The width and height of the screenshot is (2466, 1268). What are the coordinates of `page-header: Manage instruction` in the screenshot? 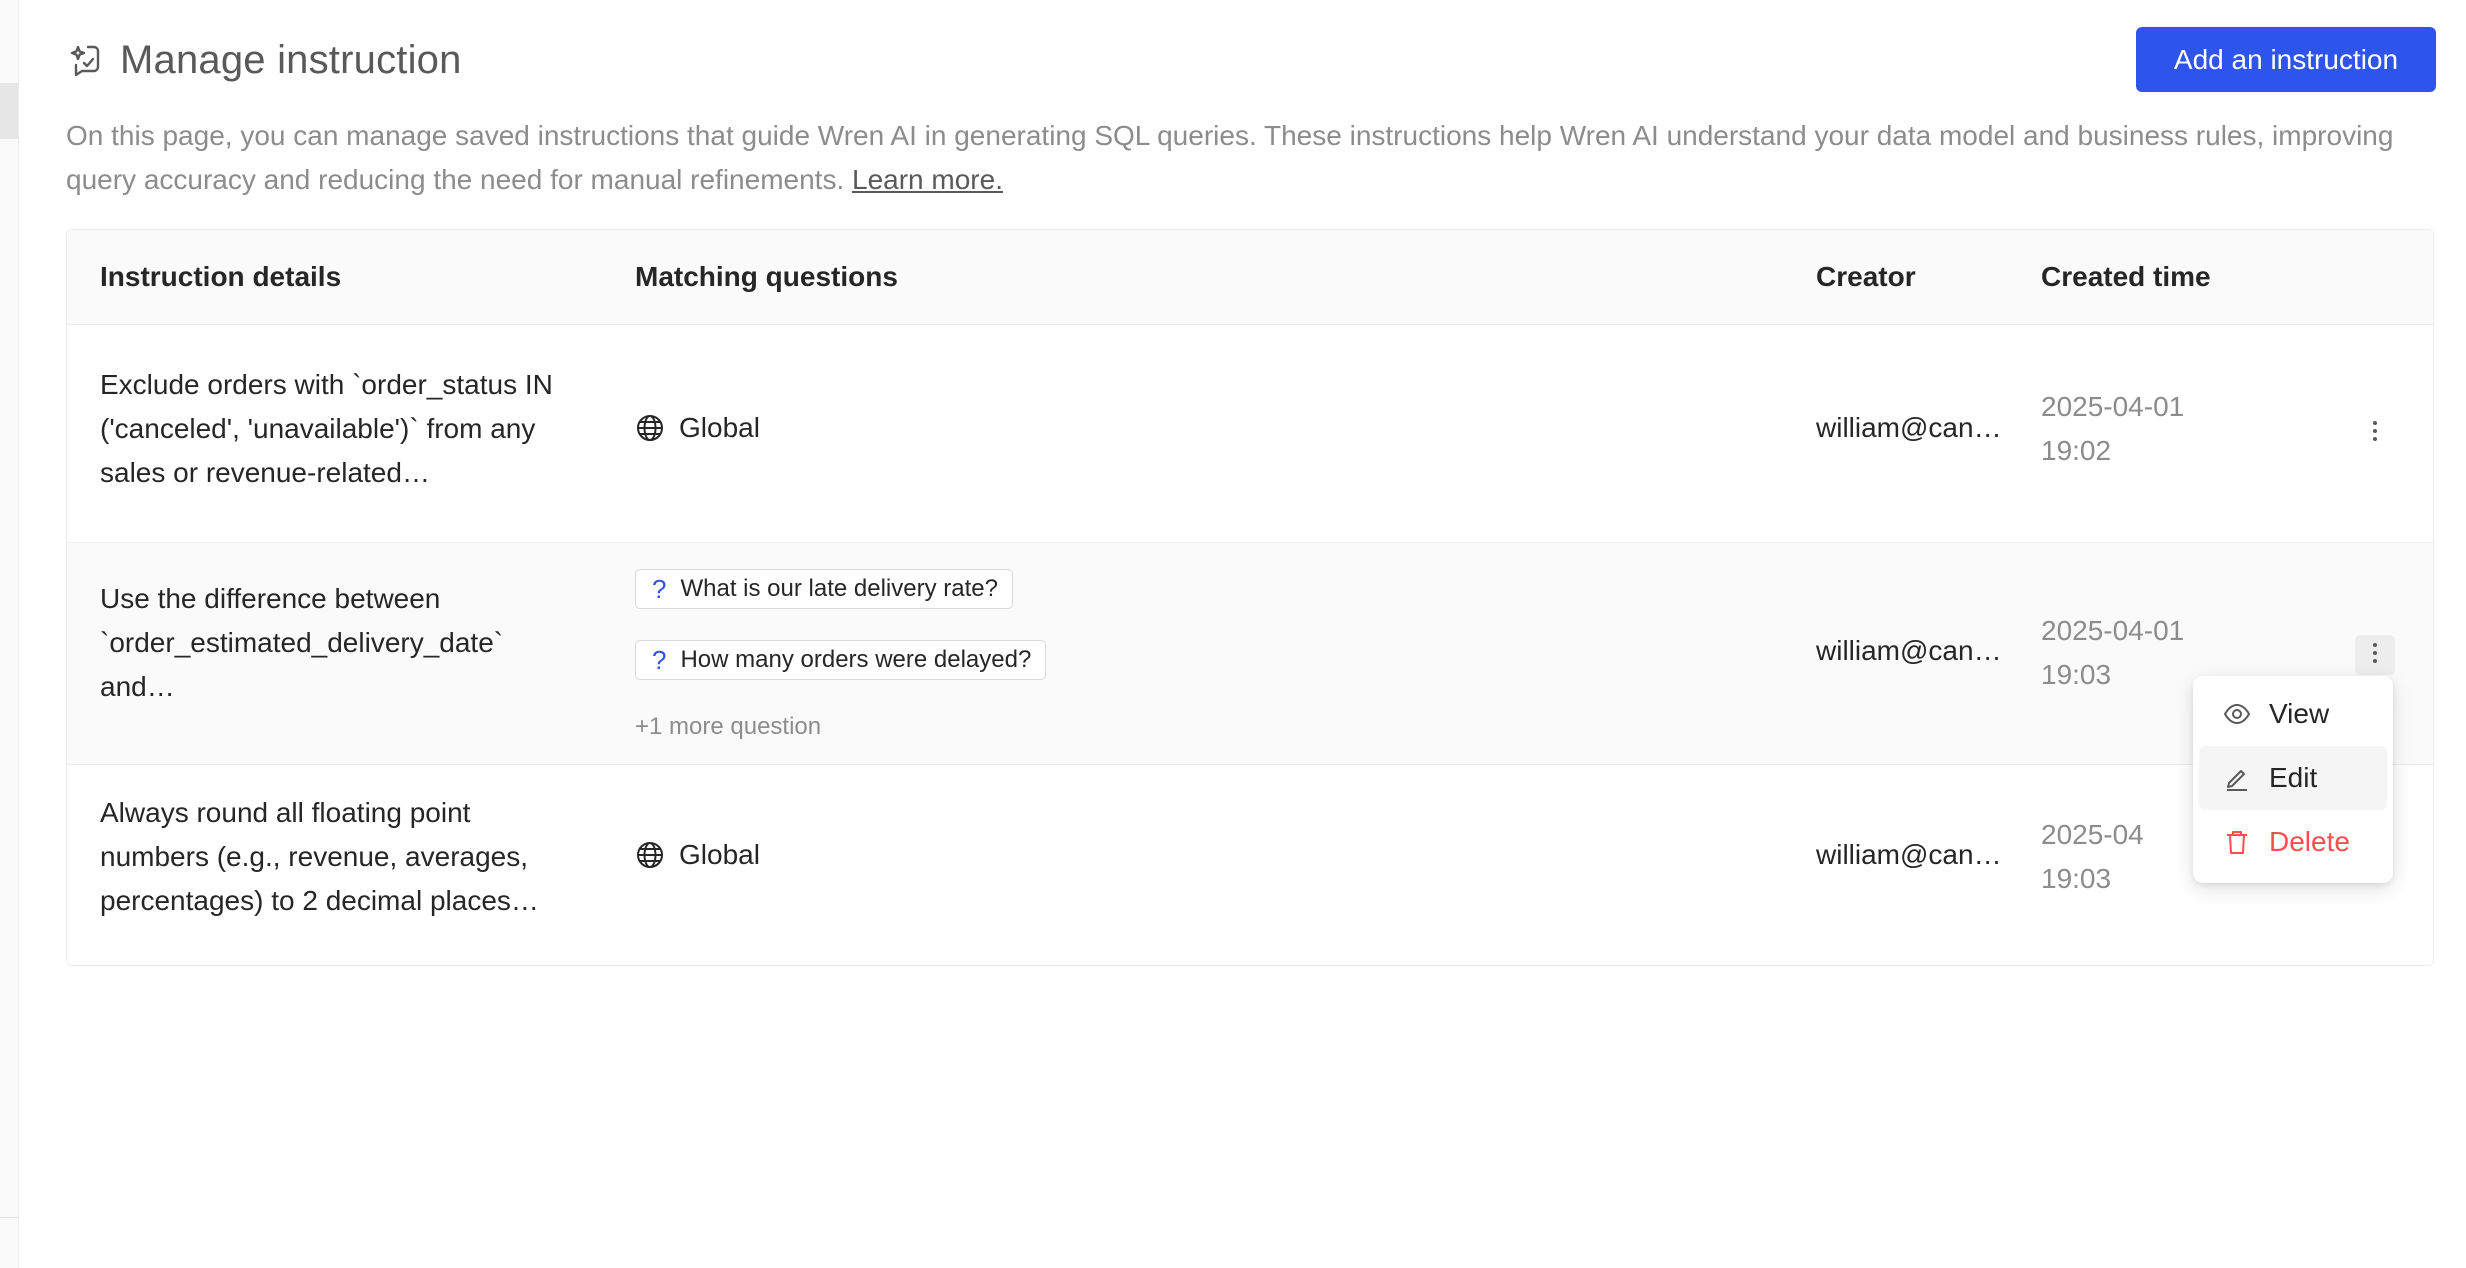 It's located at (264, 60).